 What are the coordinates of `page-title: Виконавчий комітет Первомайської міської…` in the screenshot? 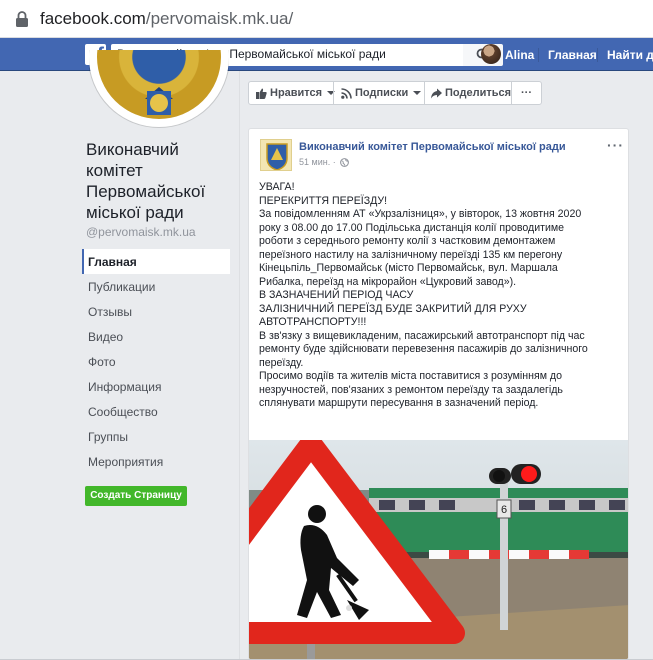 It's located at (161, 181).